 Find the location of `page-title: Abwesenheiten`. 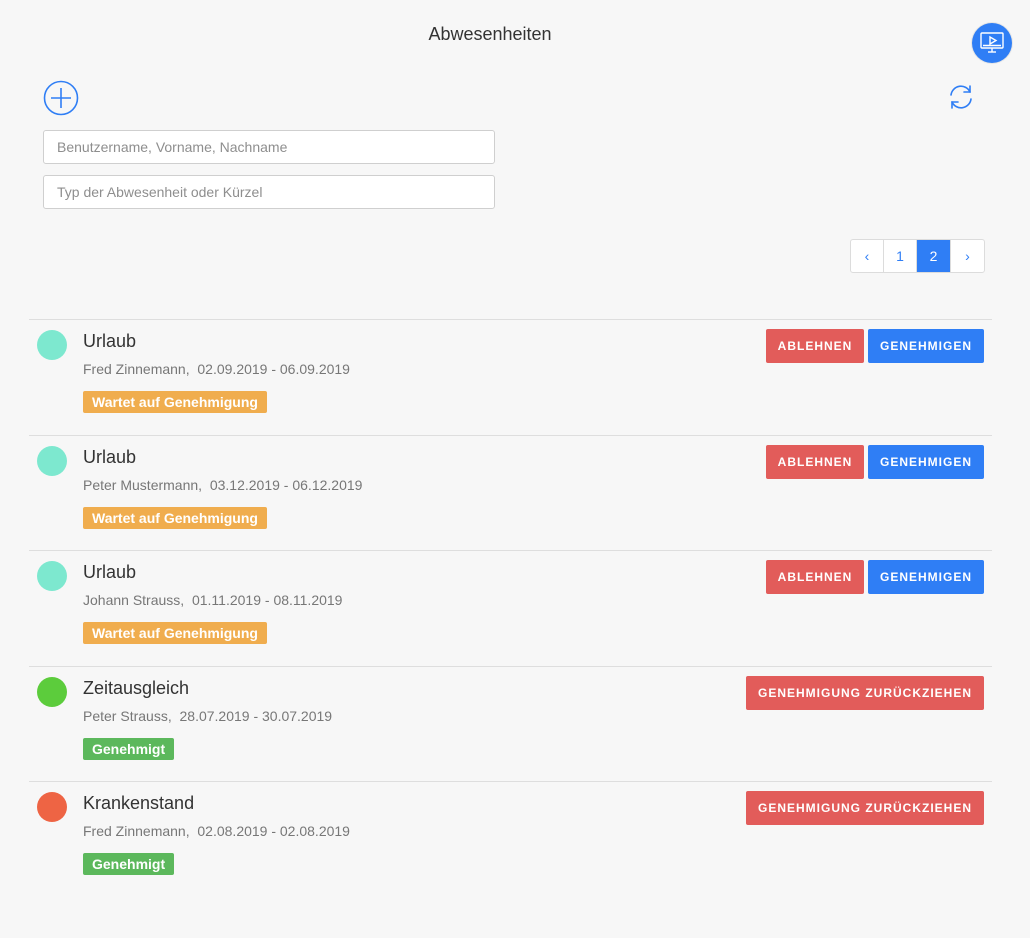

page-title: Abwesenheiten is located at coordinates (490, 34).